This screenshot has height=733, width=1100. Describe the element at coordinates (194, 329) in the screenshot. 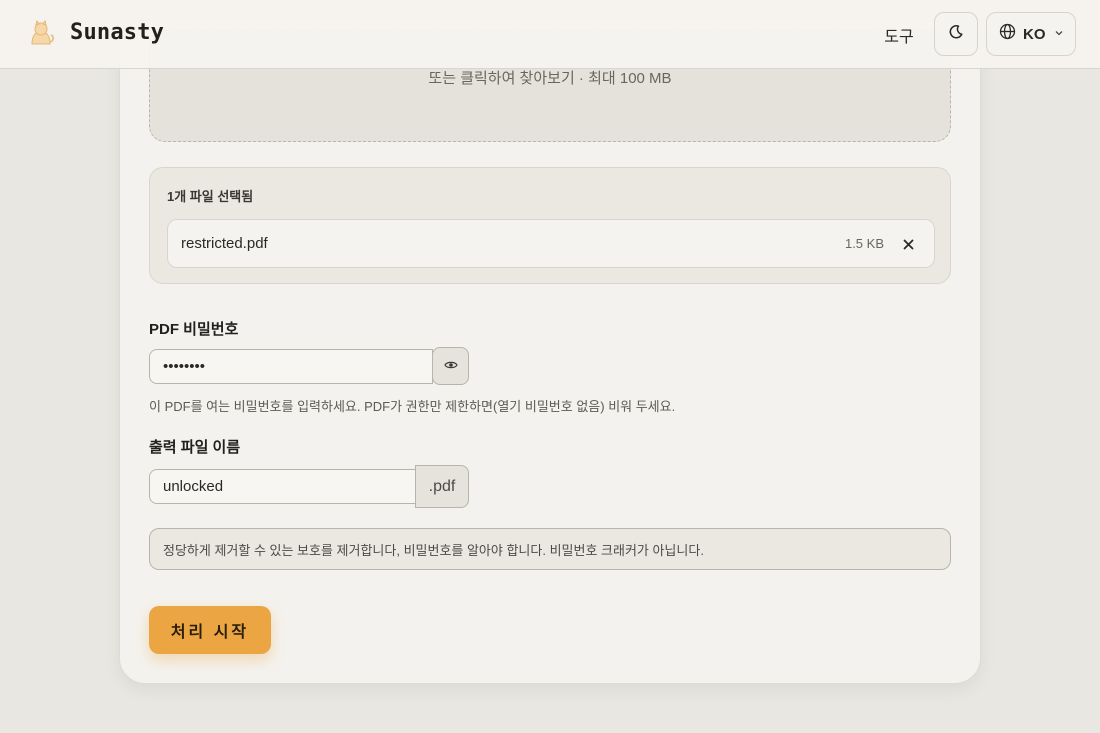

I see `password-label: PDF 비밀번호` at that location.